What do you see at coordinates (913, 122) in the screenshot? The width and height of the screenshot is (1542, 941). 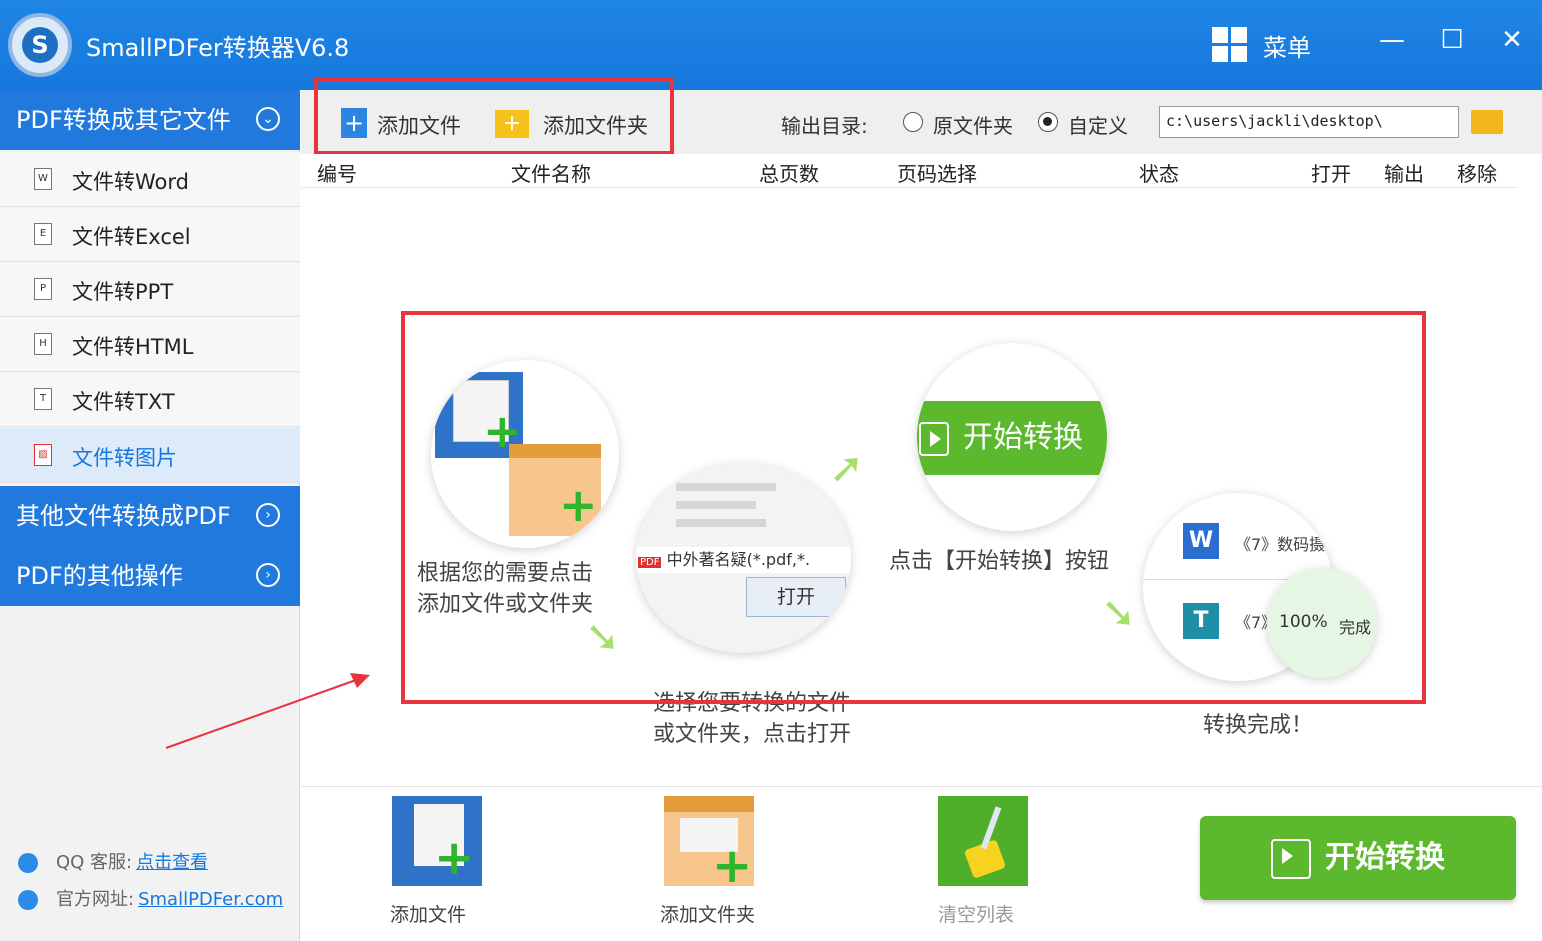 I see `radio-original-folder` at bounding box center [913, 122].